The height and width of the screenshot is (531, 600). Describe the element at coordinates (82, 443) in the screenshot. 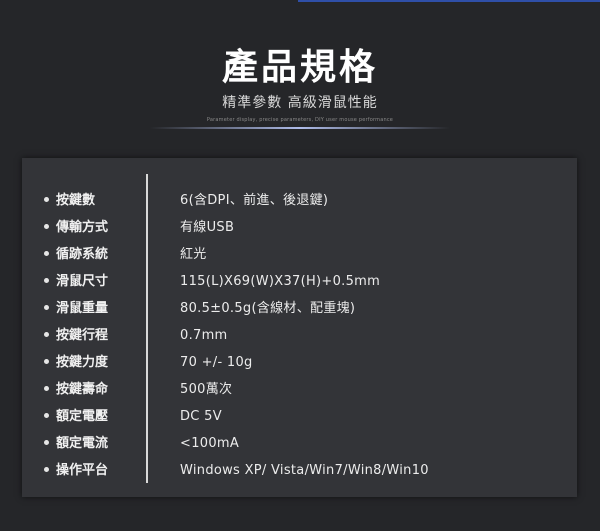

I see `spec-label: 額定電流` at that location.